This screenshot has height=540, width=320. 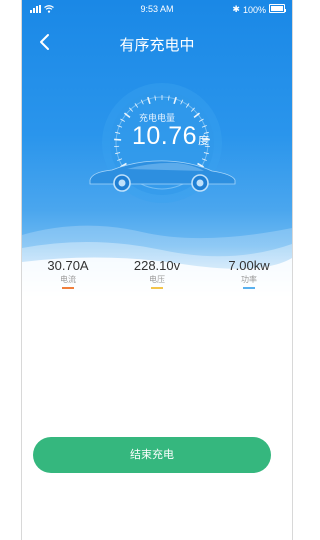 I want to click on status-bar: 9:53 AM ✱ 100%, so click(x=157, y=10).